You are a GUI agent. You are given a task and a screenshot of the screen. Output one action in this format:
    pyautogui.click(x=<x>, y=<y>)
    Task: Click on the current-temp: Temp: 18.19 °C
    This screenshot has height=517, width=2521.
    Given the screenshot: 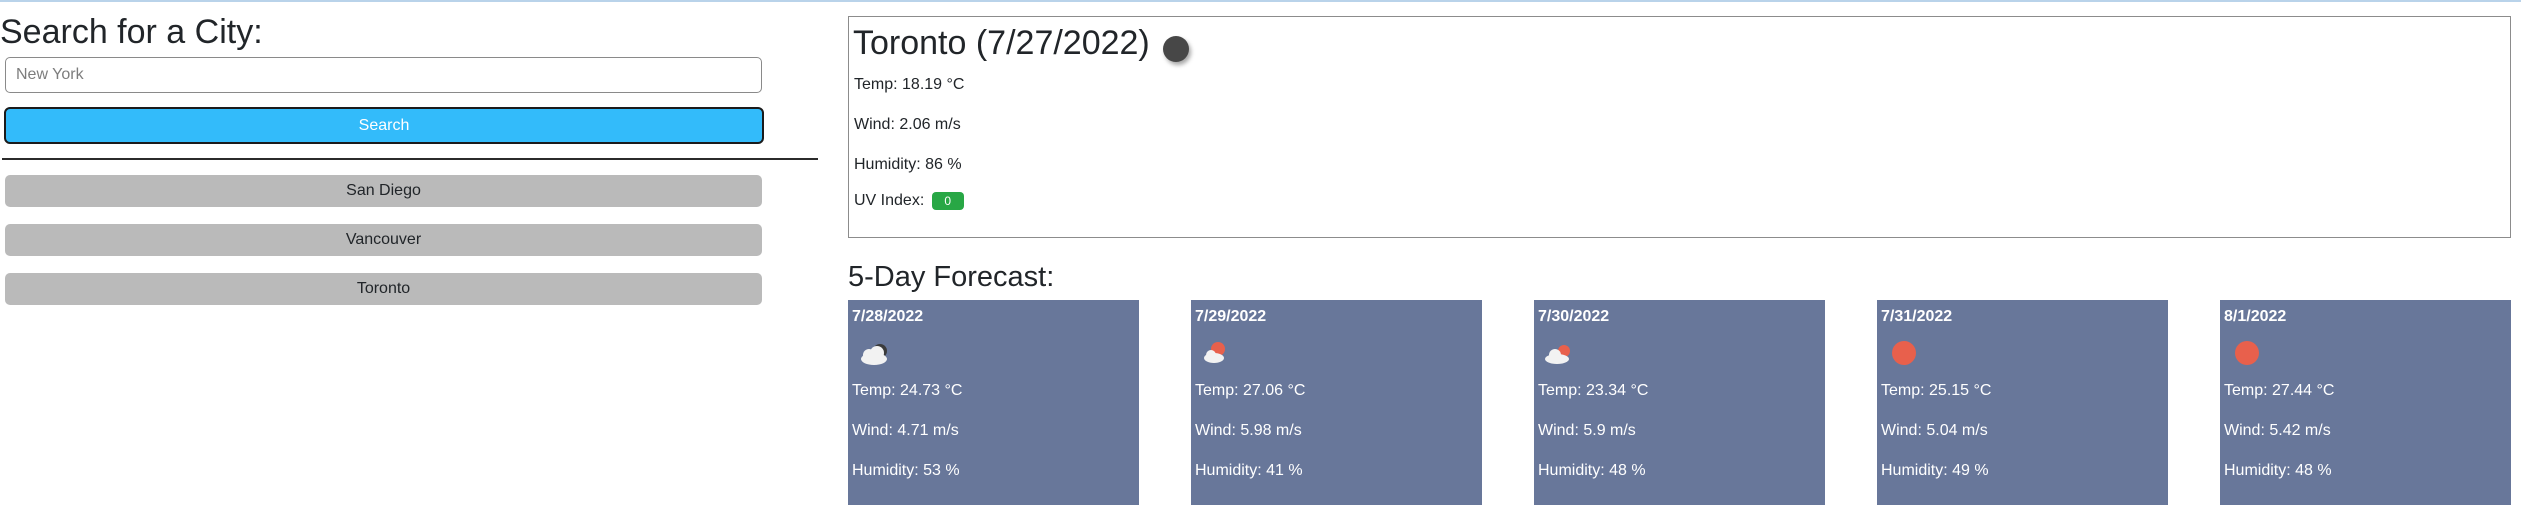 What is the action you would take?
    pyautogui.click(x=909, y=84)
    